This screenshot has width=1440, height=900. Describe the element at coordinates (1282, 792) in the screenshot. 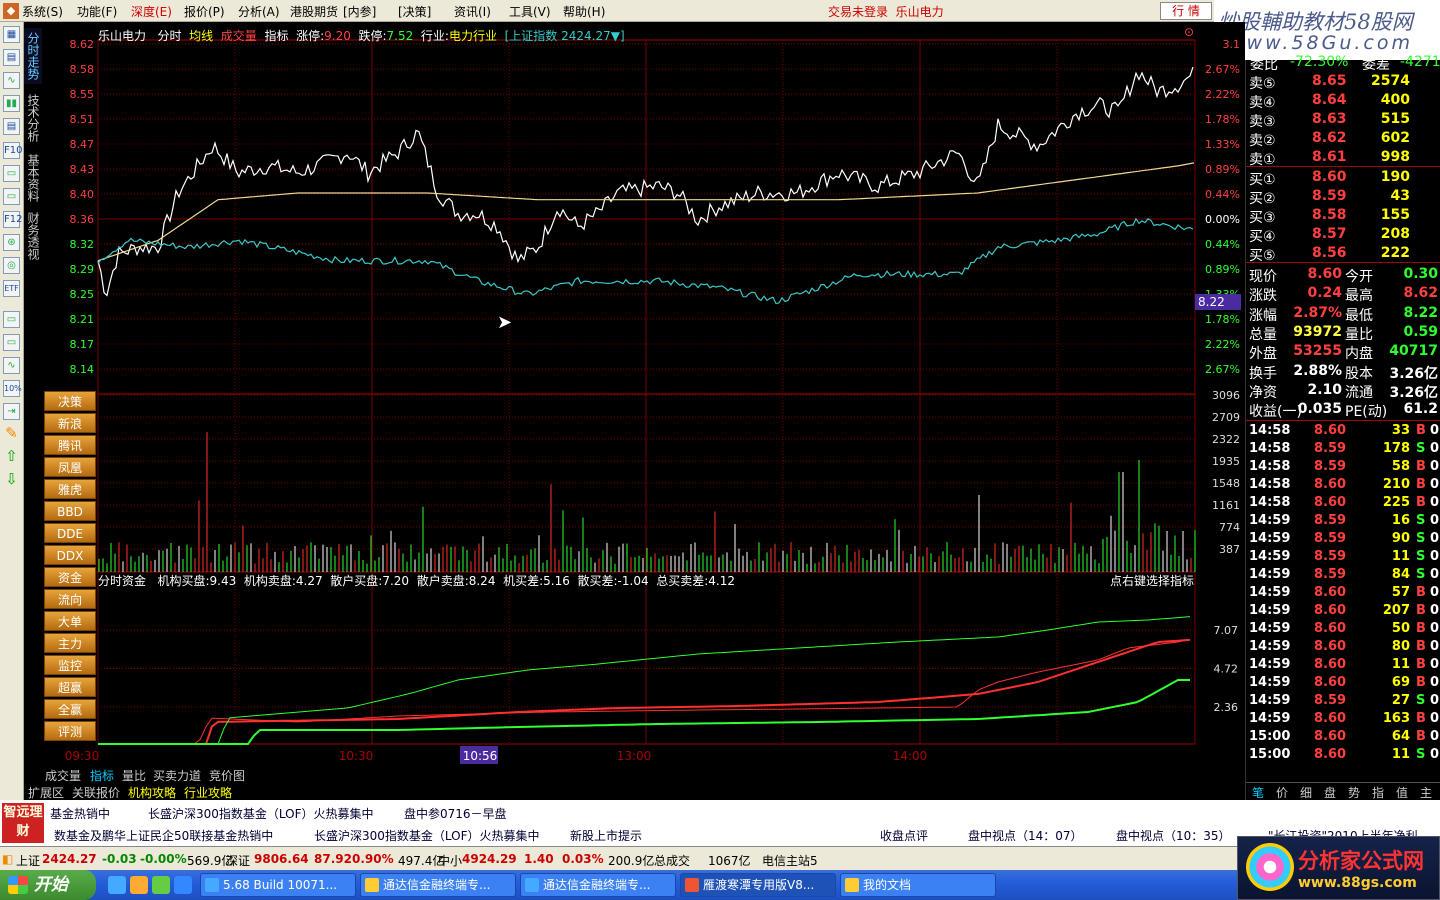

I see `rtab-price: 价` at that location.